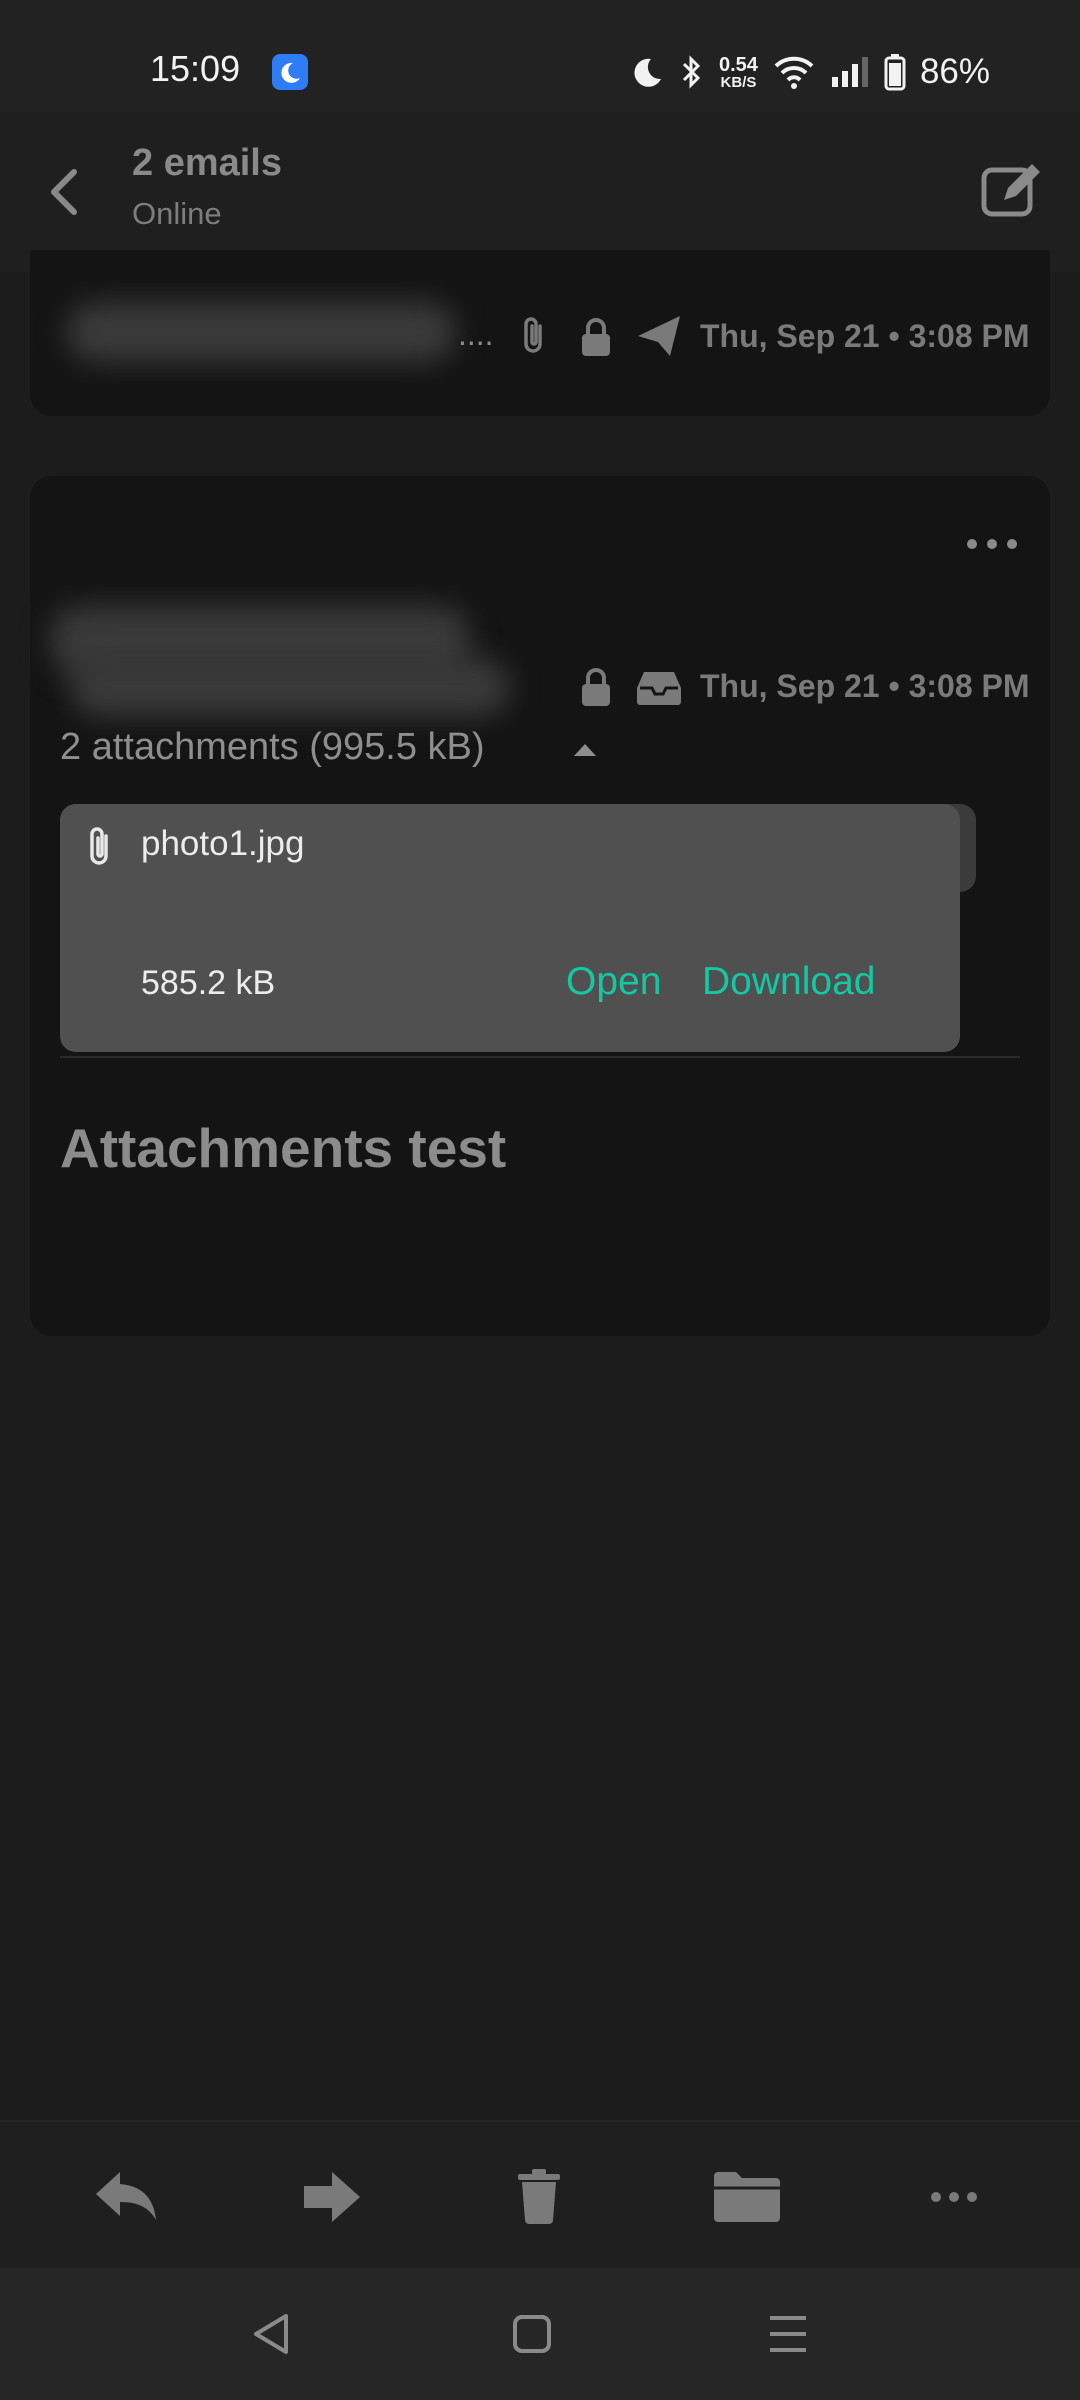 The height and width of the screenshot is (2400, 1080). What do you see at coordinates (788, 982) in the screenshot?
I see `download-attachment-button: Download` at bounding box center [788, 982].